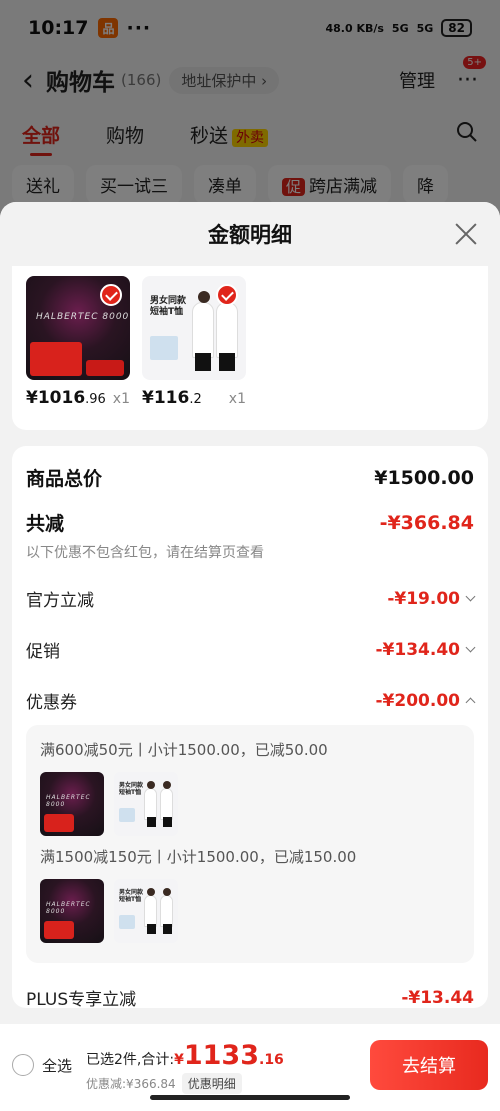 The height and width of the screenshot is (1111, 500). What do you see at coordinates (130, 1060) in the screenshot?
I see `selected-count-text: 已选2件,合计:` at bounding box center [130, 1060].